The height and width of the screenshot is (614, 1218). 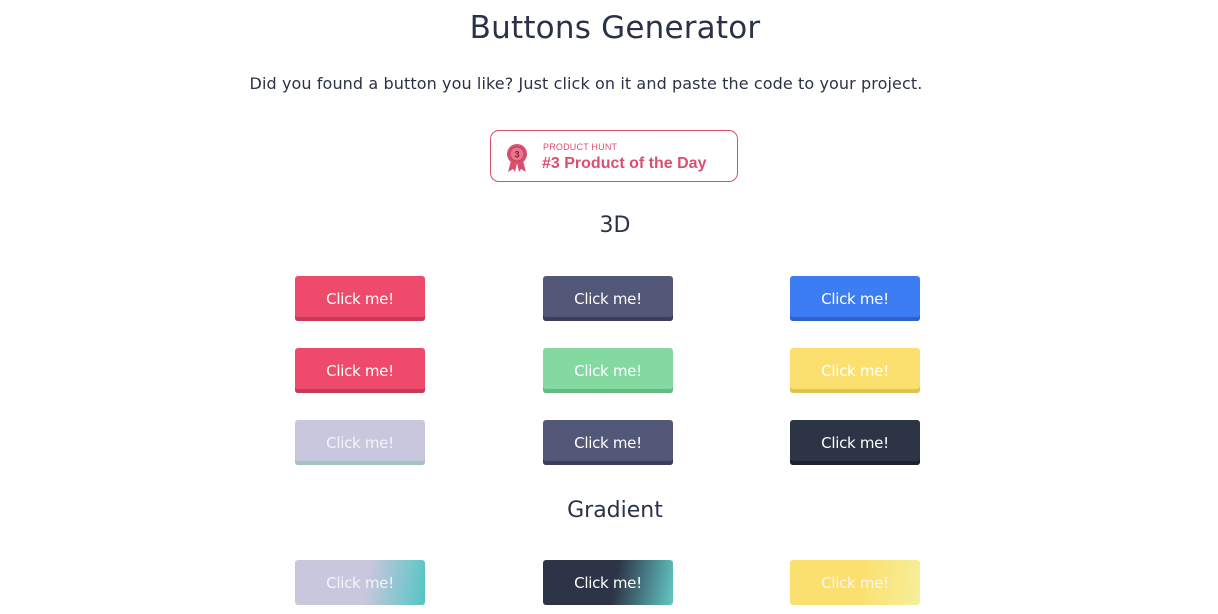 I want to click on button-3d-6: Click me!, so click(x=855, y=370).